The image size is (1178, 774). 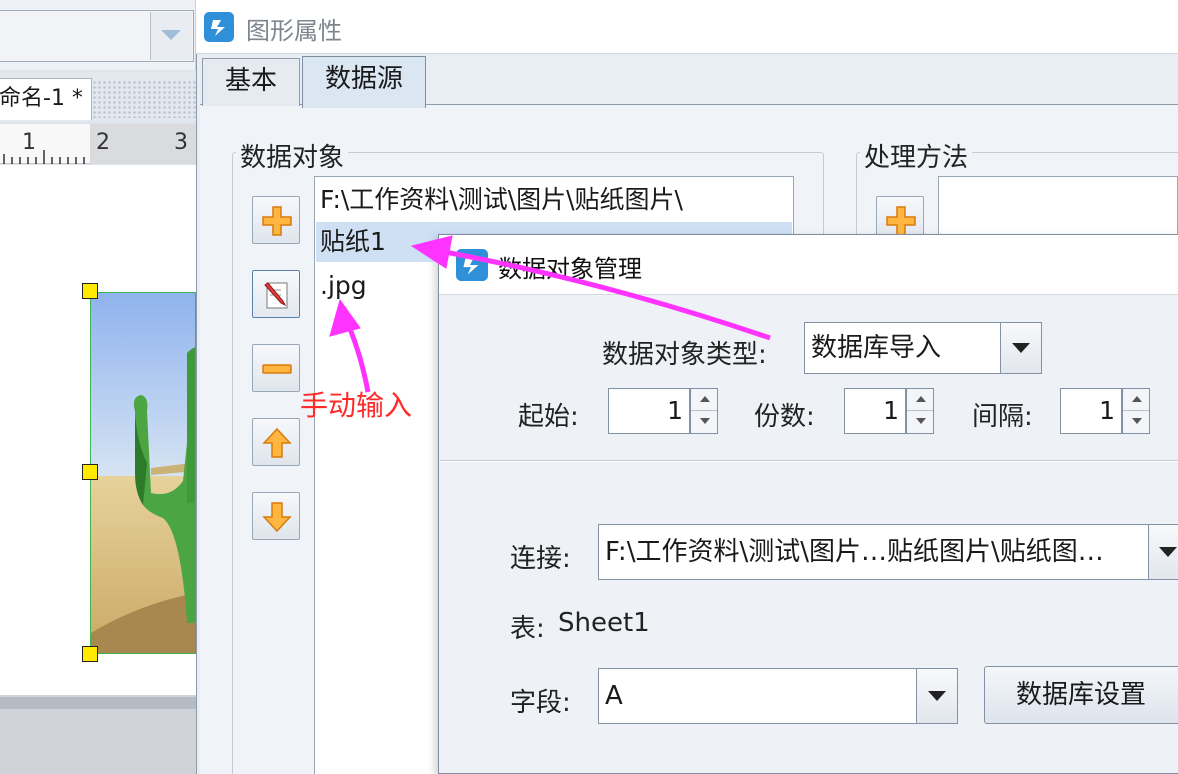 I want to click on tab-basic: 基本, so click(x=251, y=82).